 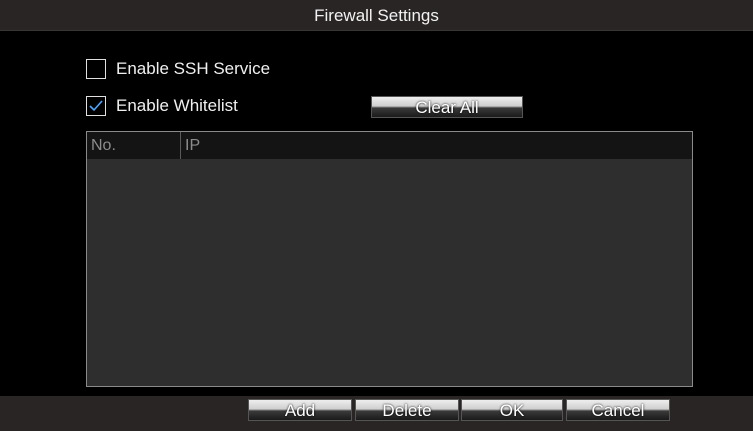 I want to click on clear-all-button: Clear All, so click(x=447, y=107).